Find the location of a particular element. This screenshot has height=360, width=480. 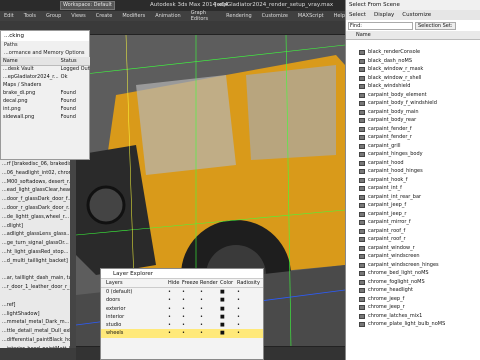

scene-object-row: chrome_latches_mix1 is located at coordinates (413, 316).